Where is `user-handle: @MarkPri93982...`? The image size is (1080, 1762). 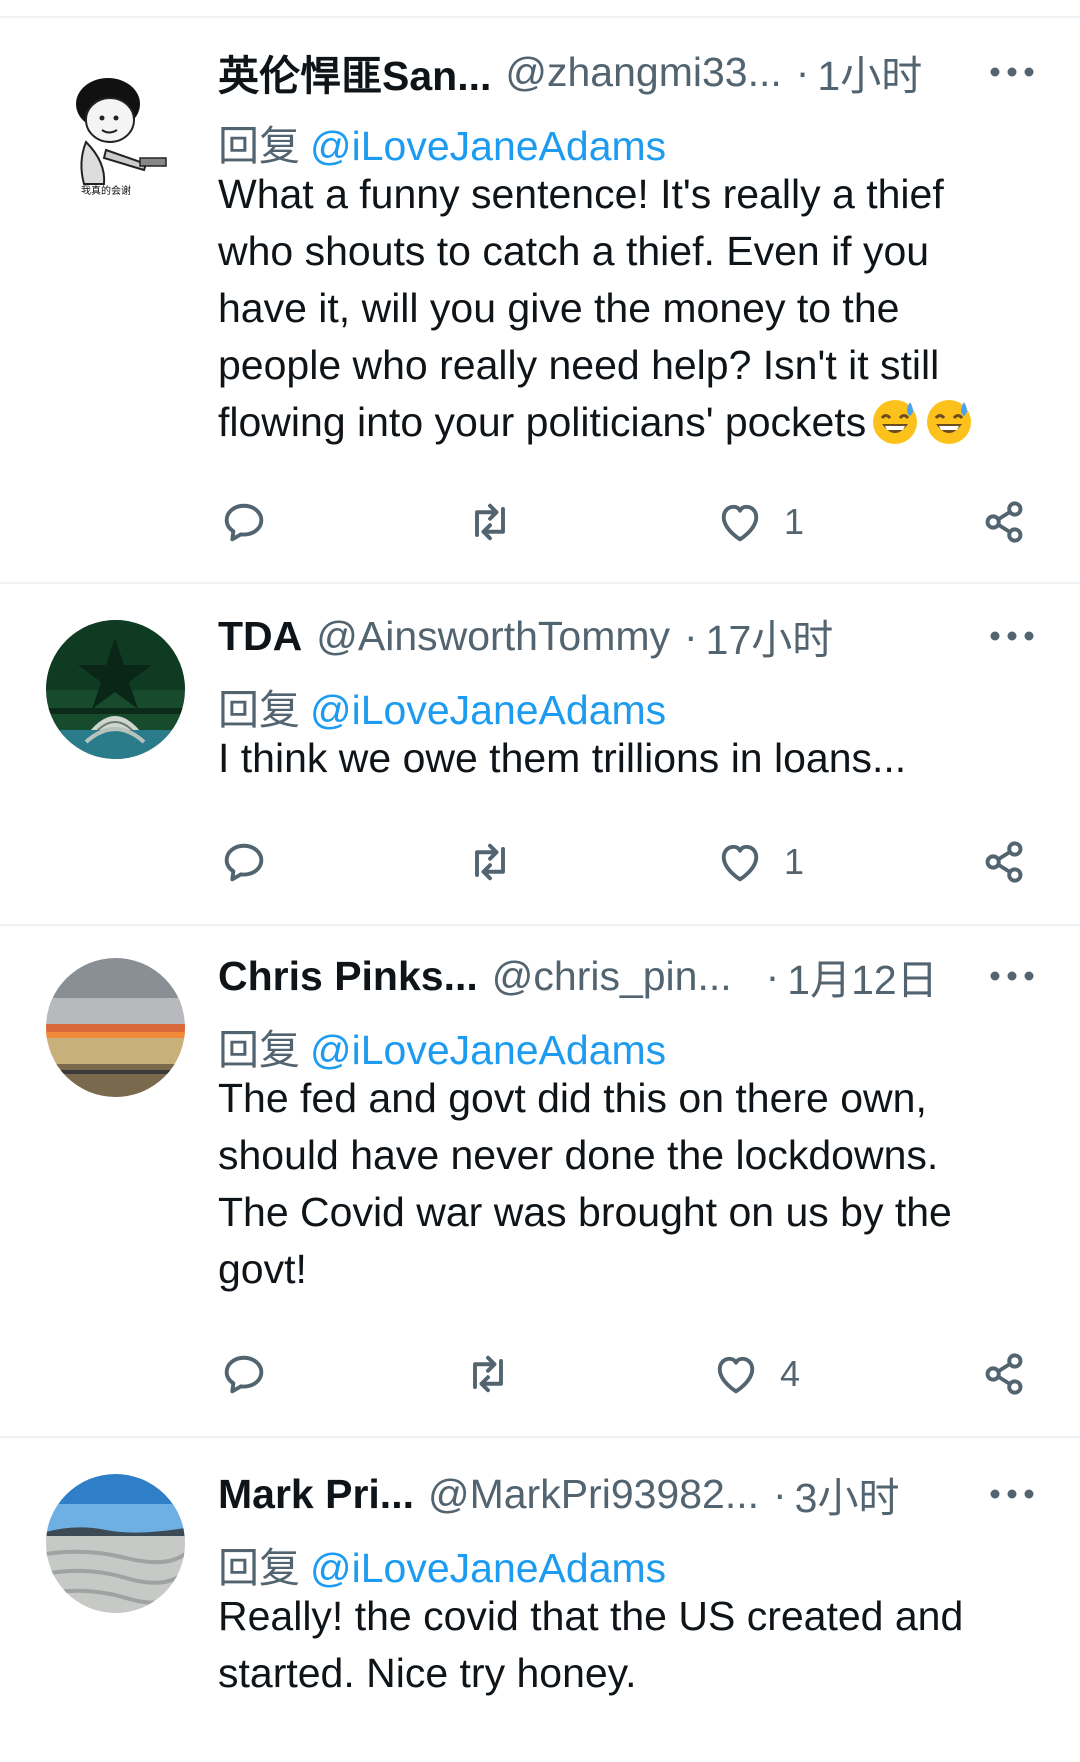 user-handle: @MarkPri93982... is located at coordinates (593, 1494).